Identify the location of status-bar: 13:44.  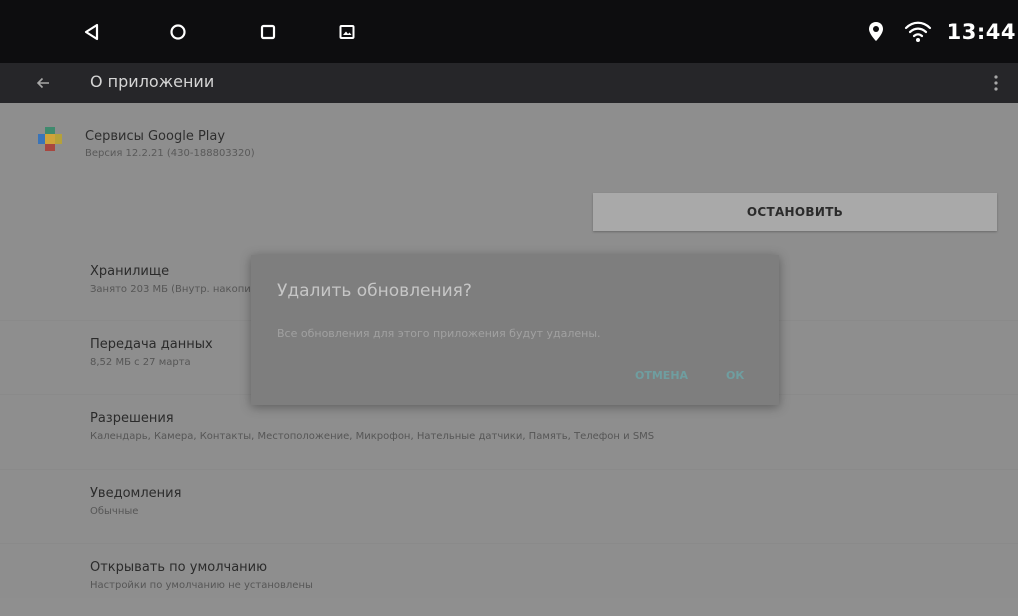
(509, 31).